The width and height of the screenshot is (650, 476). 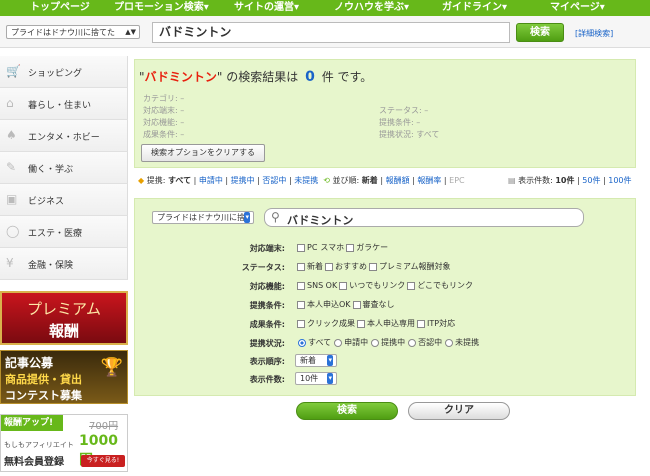 I want to click on signup-banner-sub: もしもアフィリエイト, so click(x=39, y=445).